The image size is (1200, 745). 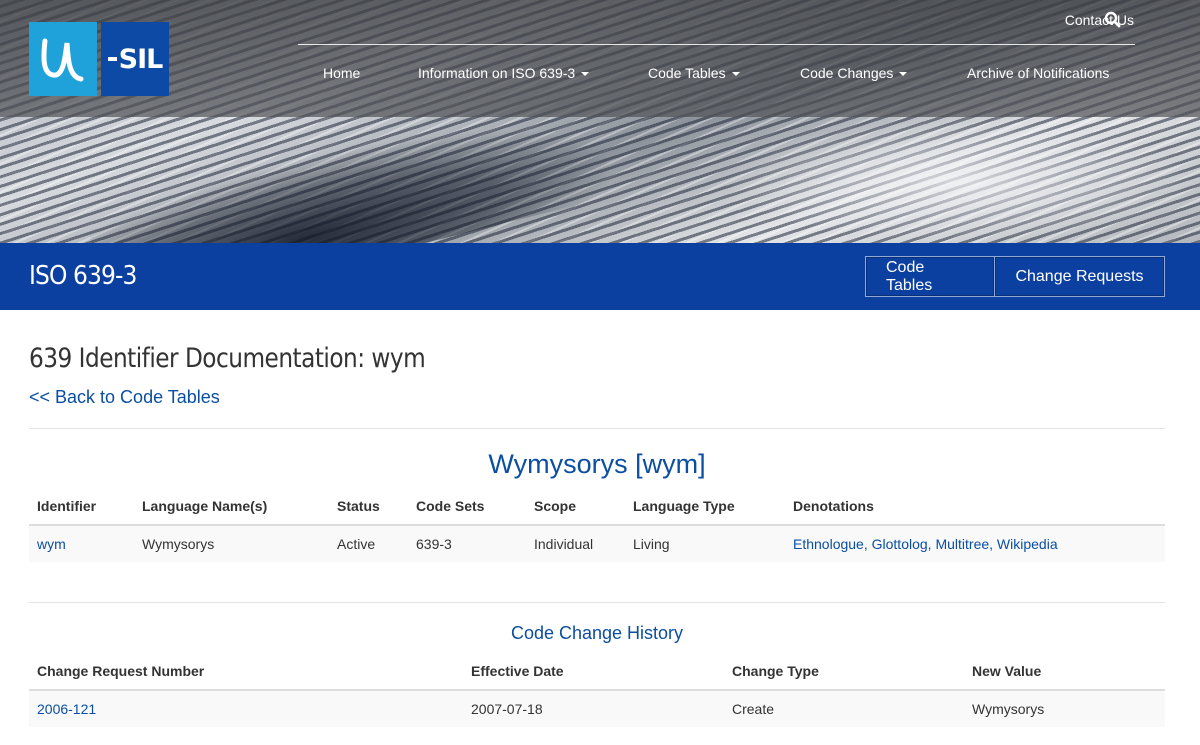 I want to click on language-heading: Wymysorys [wym], so click(x=597, y=464).